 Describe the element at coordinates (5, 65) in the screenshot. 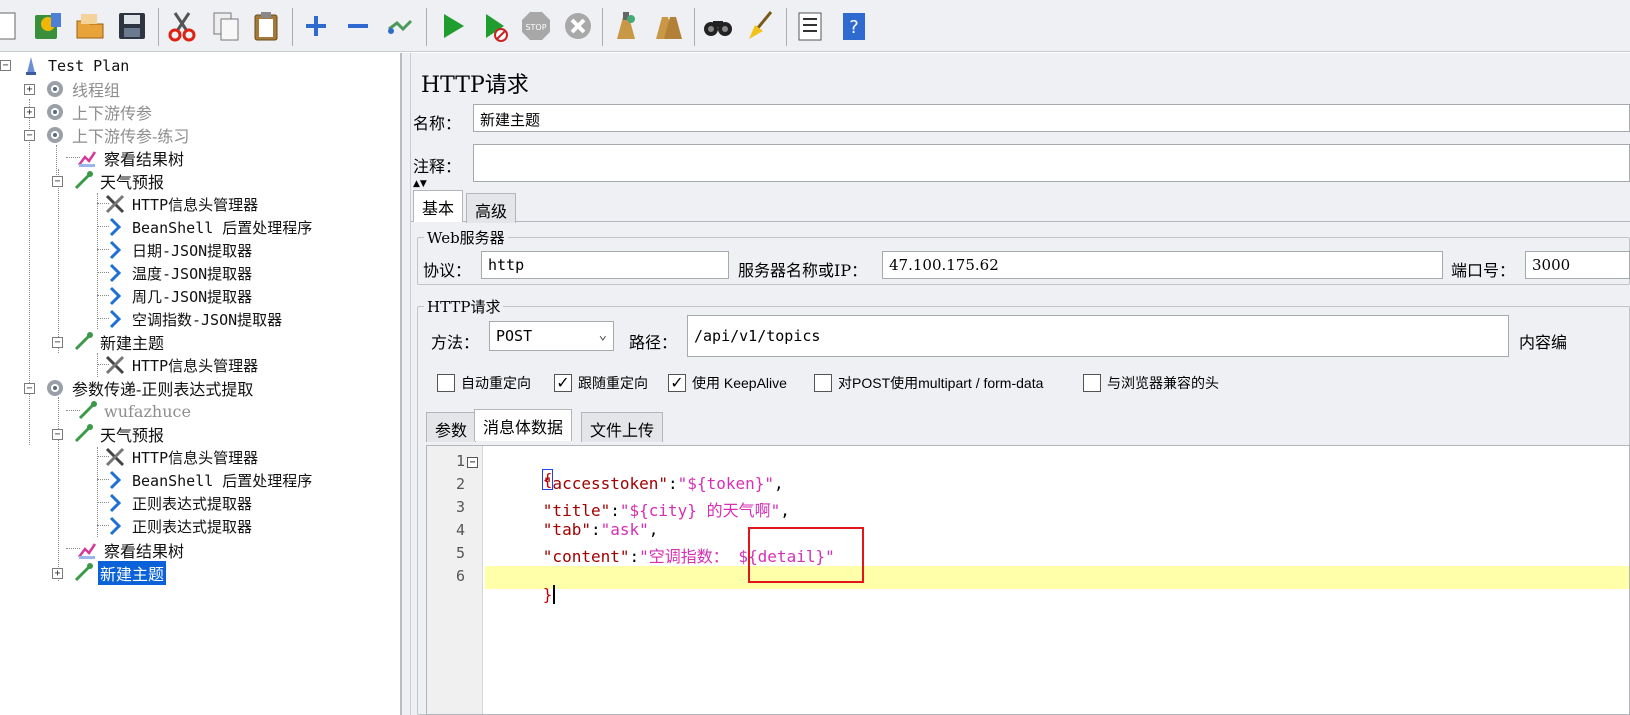

I see `root-collapse-toggle: −` at that location.